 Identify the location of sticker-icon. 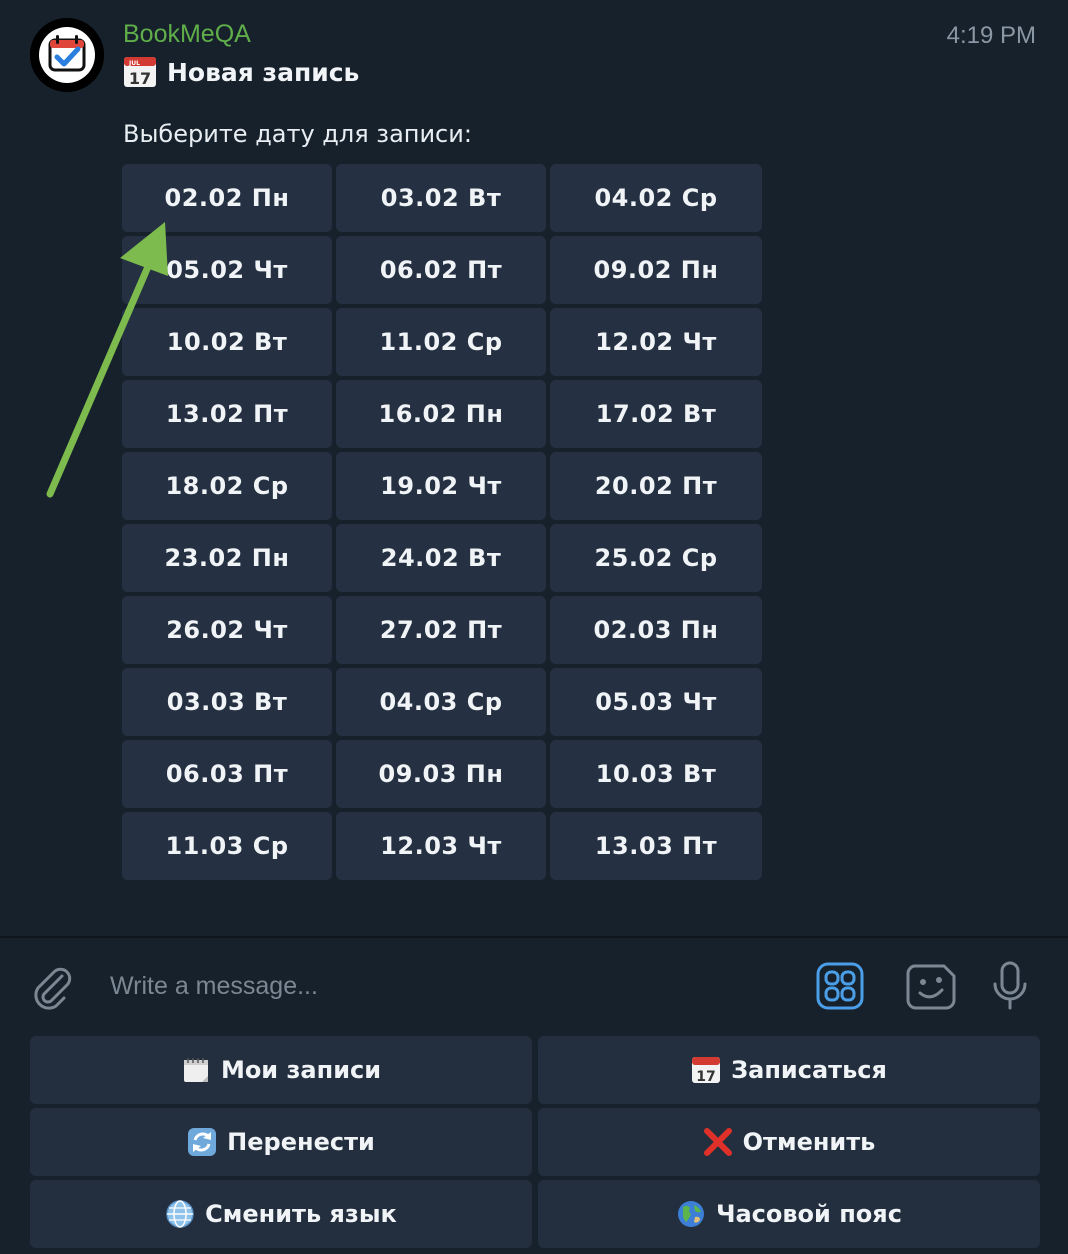
(931, 987).